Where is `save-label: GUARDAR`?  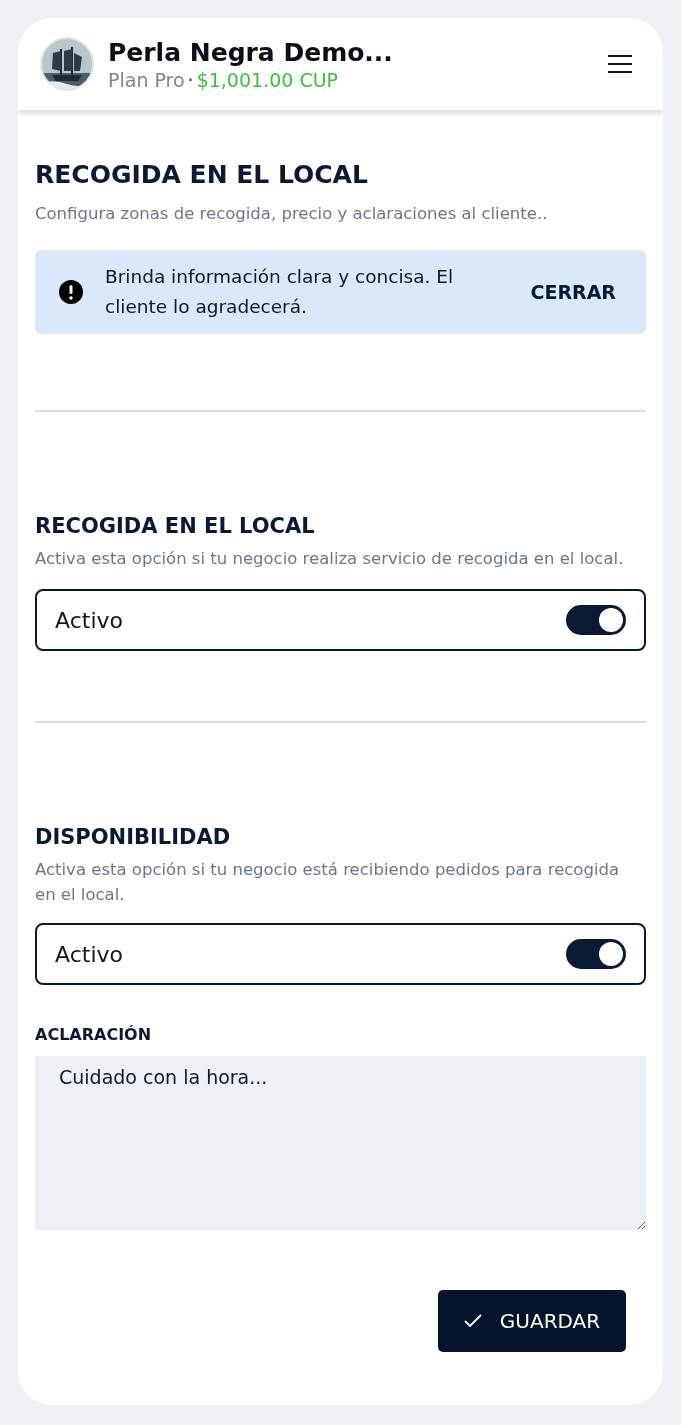 save-label: GUARDAR is located at coordinates (550, 1321).